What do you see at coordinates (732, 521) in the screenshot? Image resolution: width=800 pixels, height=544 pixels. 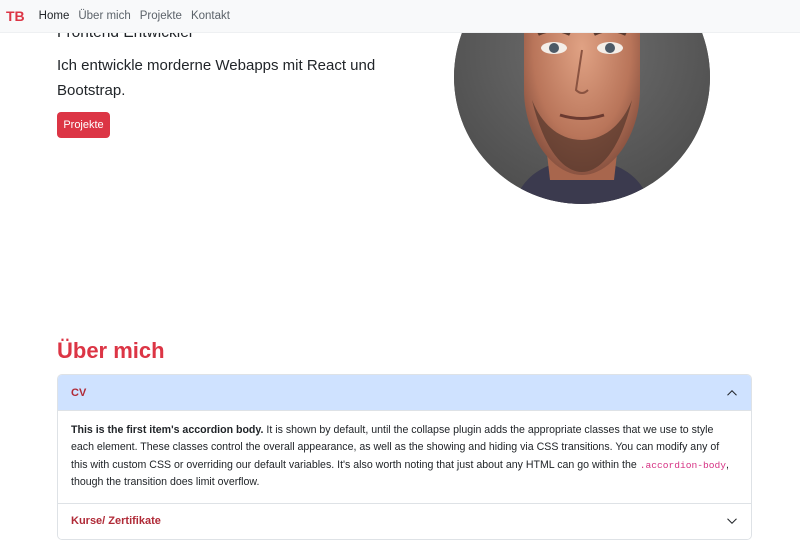 I see `chevron-down-icon` at bounding box center [732, 521].